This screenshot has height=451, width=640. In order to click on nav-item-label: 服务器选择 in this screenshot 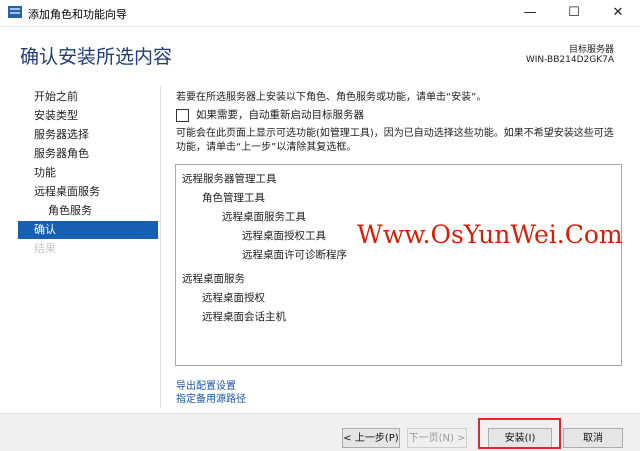, I will do `click(61, 134)`.